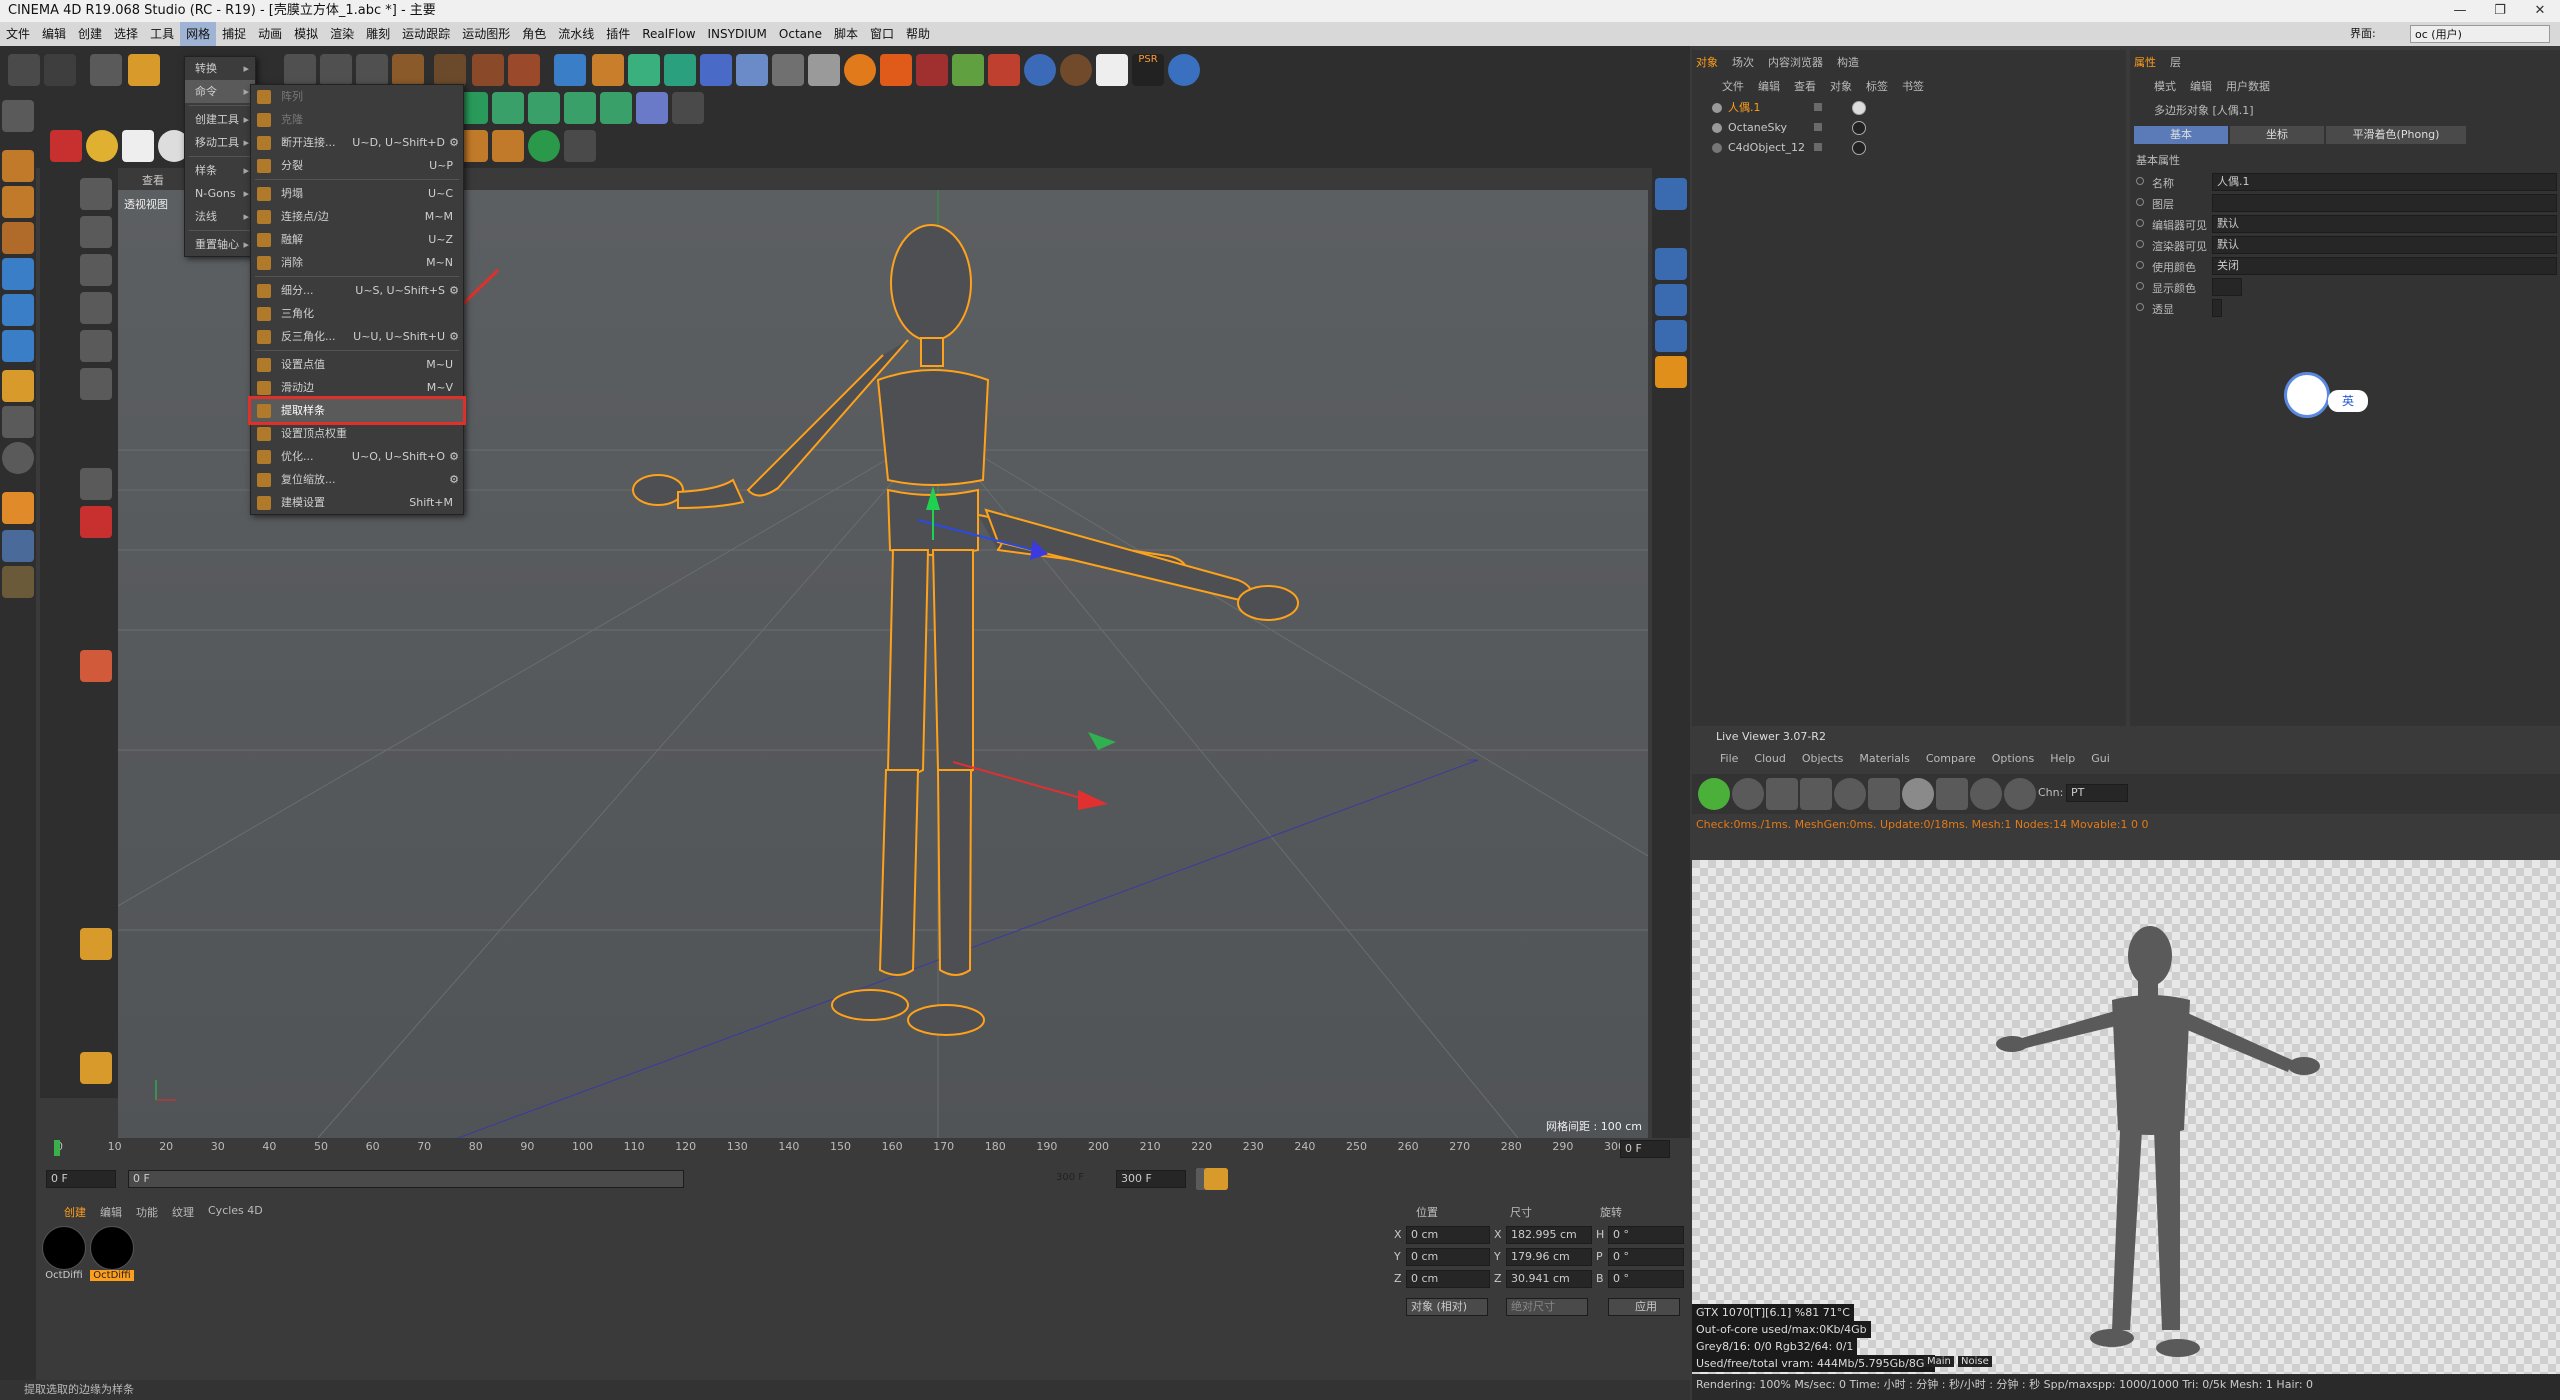 The width and height of the screenshot is (2560, 1400). What do you see at coordinates (2348, 401) in the screenshot?
I see `ime-badge: 英` at bounding box center [2348, 401].